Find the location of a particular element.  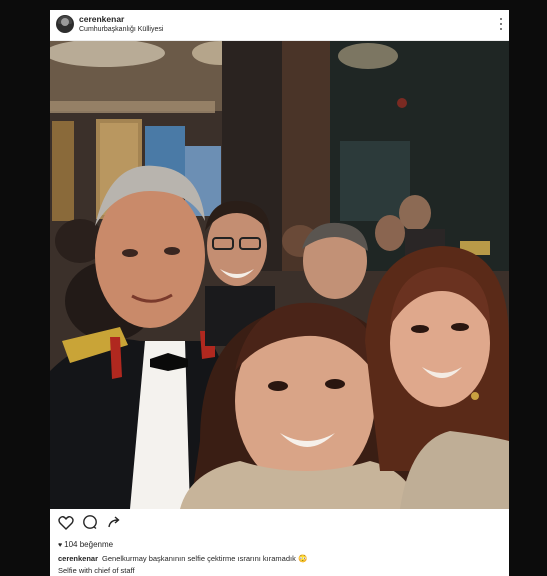

action-bar is located at coordinates (90, 522).